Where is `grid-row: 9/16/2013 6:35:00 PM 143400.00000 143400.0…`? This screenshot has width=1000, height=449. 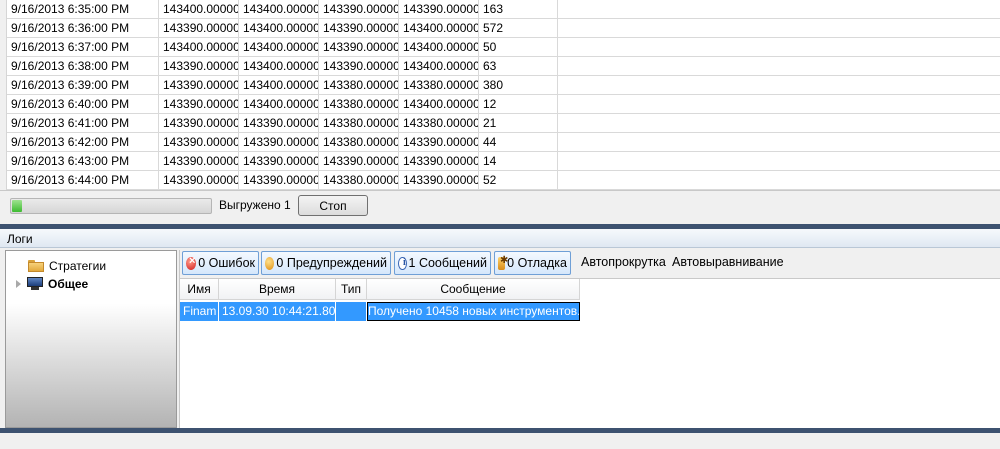 grid-row: 9/16/2013 6:35:00 PM 143400.00000 143400.0… is located at coordinates (503, 9).